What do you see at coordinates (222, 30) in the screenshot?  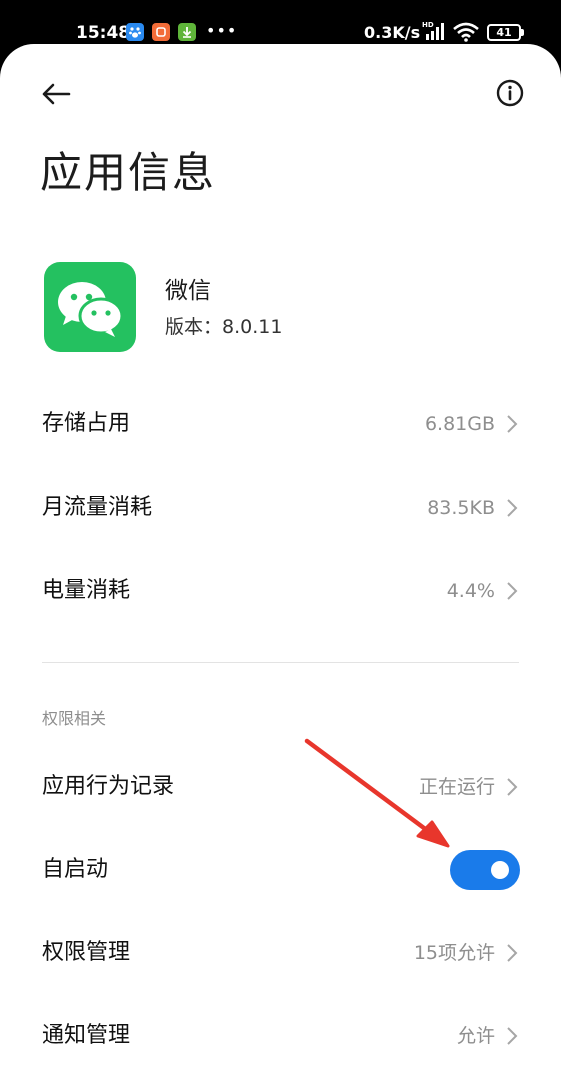 I see `more-notifications-dots: •••` at bounding box center [222, 30].